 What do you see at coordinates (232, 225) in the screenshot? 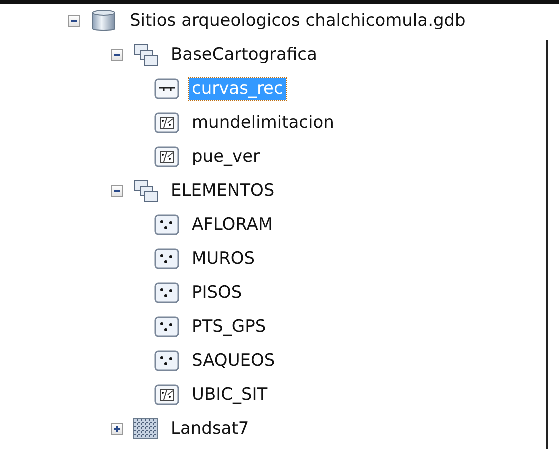
I see `tree-item: AFLORAM` at bounding box center [232, 225].